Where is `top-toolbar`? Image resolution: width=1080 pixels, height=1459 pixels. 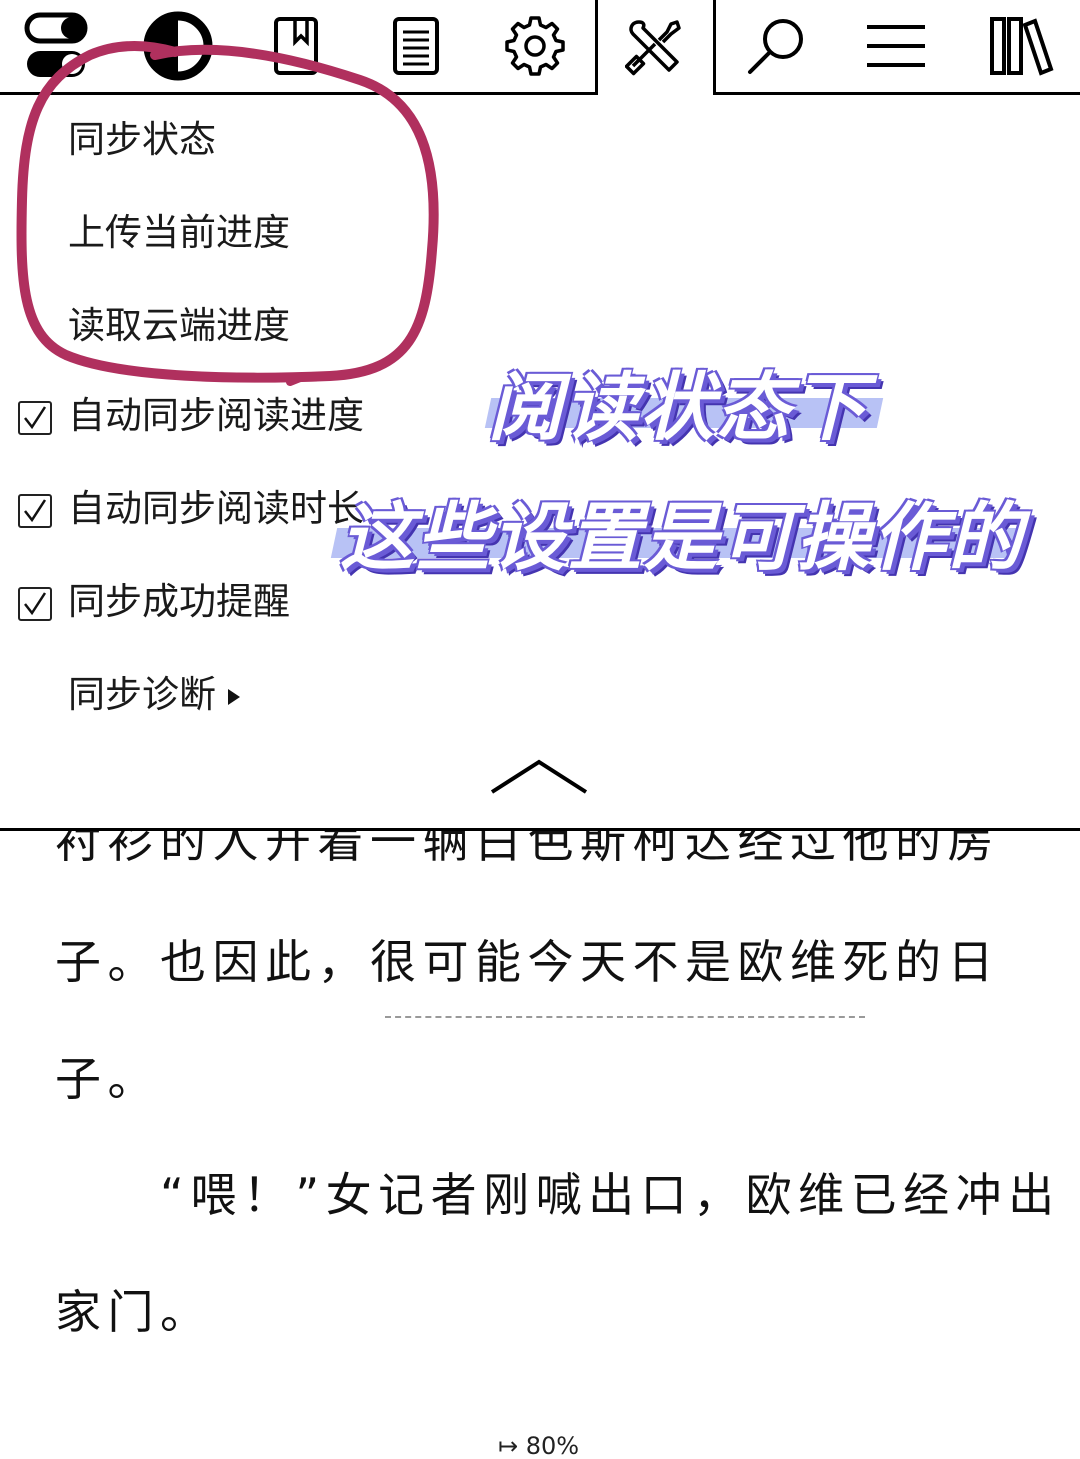 top-toolbar is located at coordinates (540, 48).